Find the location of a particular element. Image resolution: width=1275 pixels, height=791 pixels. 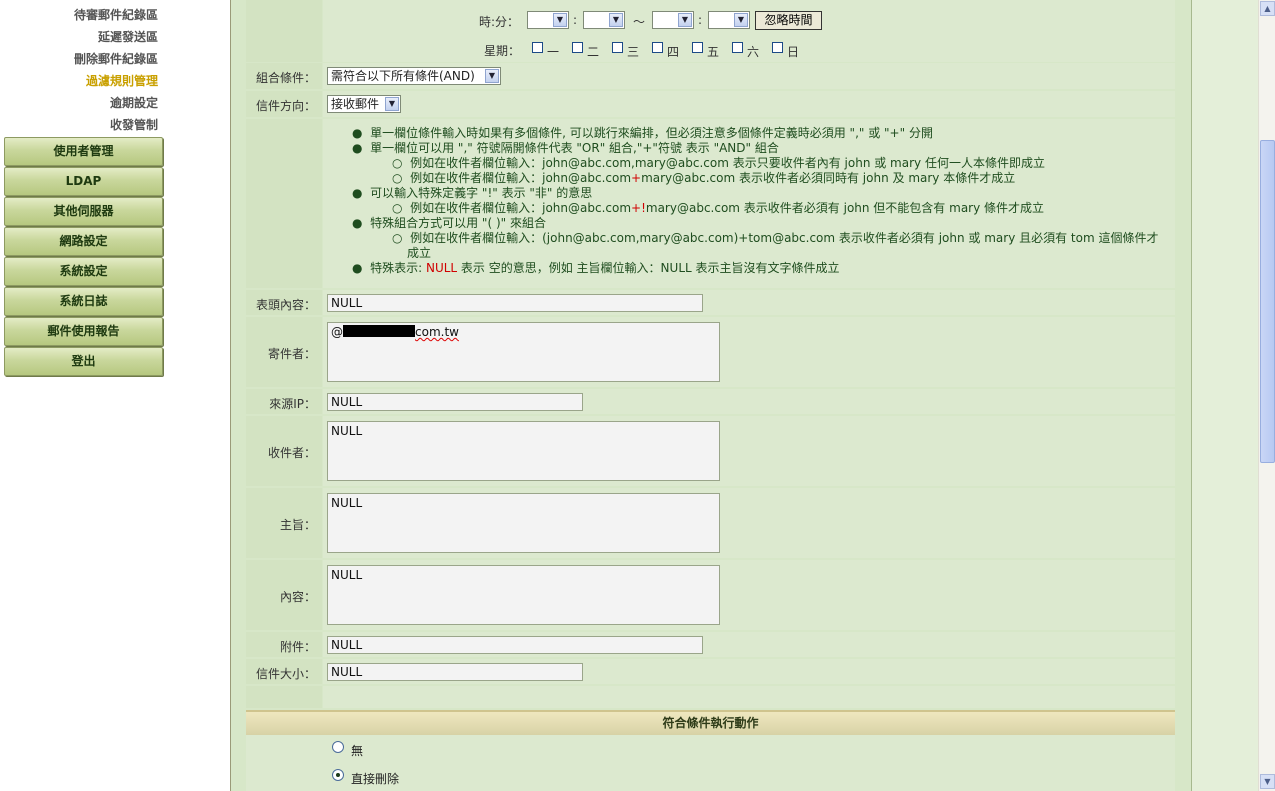

sidebar-link-send-receive-control: 收發管制 is located at coordinates (134, 124).